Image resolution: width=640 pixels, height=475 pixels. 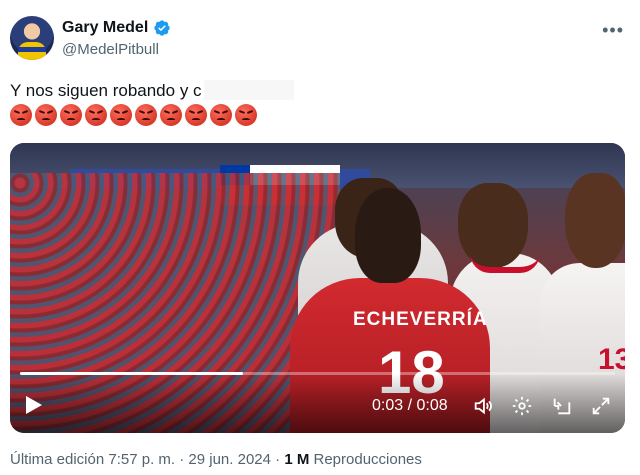 What do you see at coordinates (34, 405) in the screenshot?
I see `play-icon` at bounding box center [34, 405].